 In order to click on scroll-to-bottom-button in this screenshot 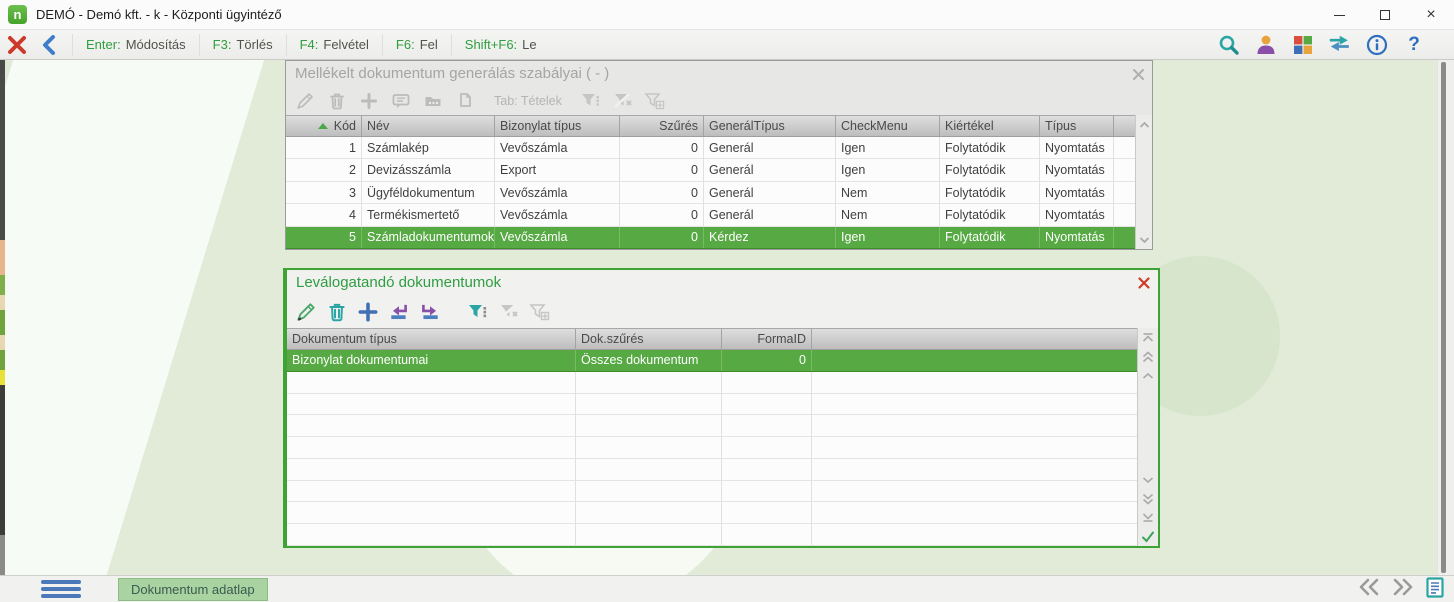, I will do `click(1148, 517)`.